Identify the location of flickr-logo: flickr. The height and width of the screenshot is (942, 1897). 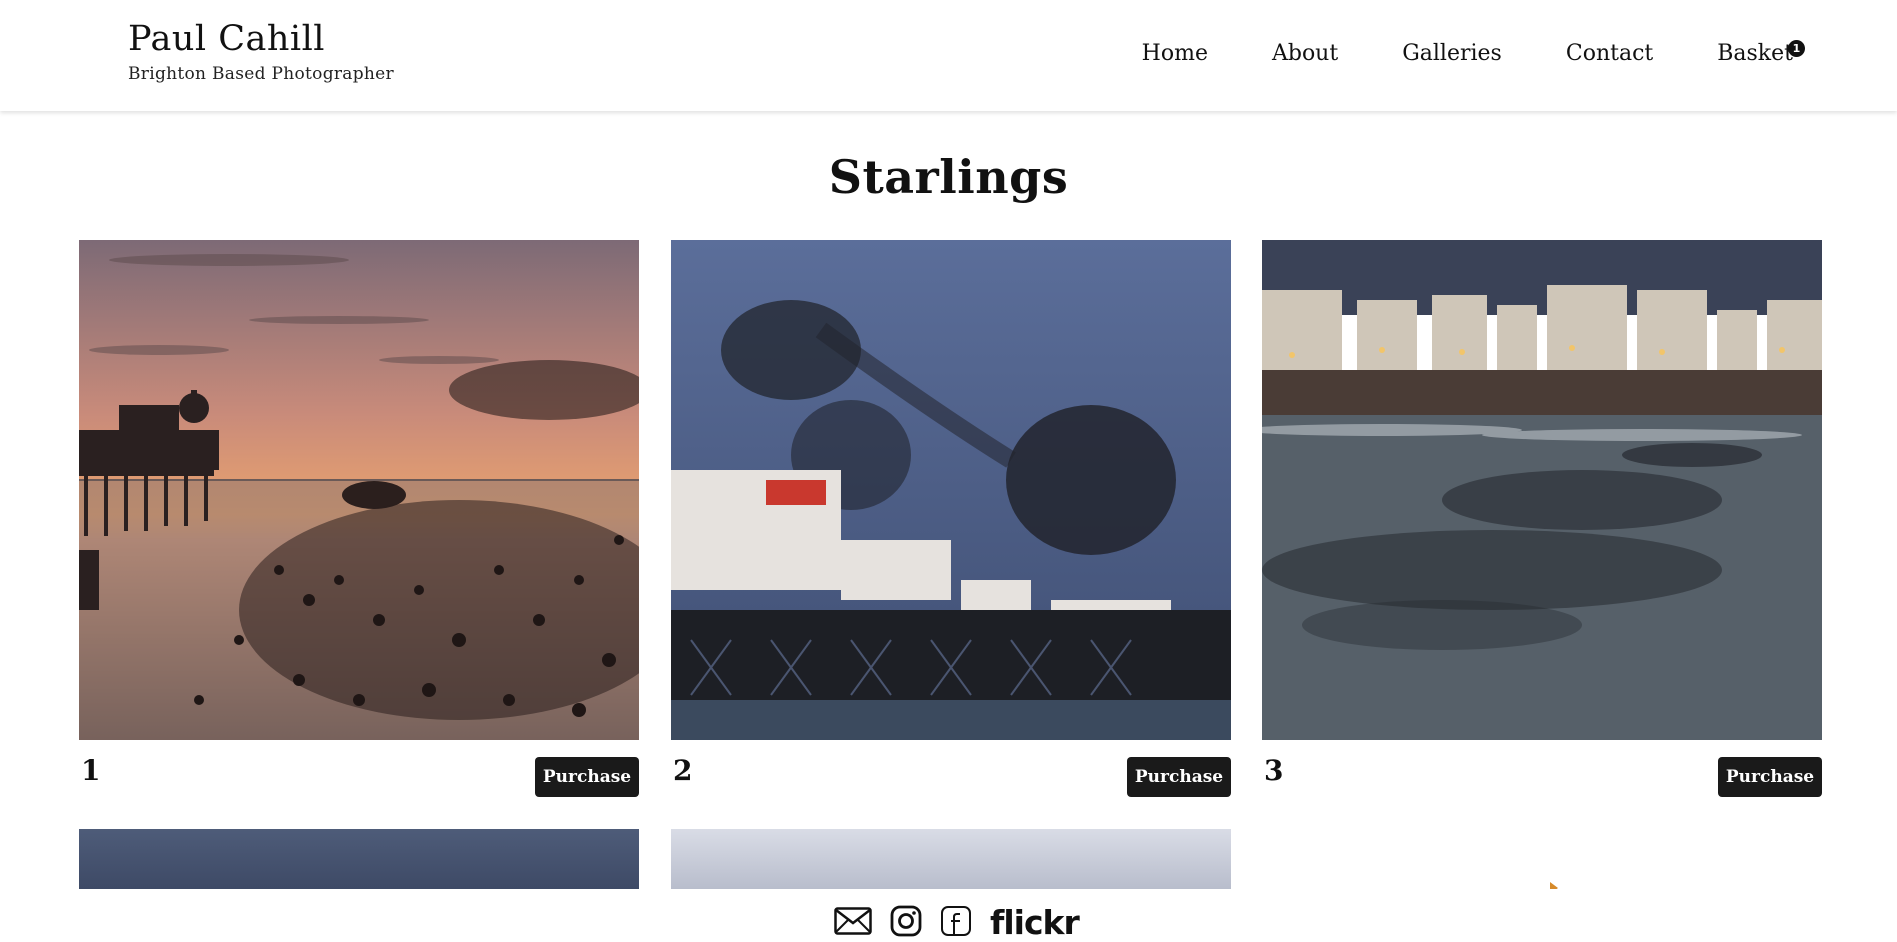
(1035, 922).